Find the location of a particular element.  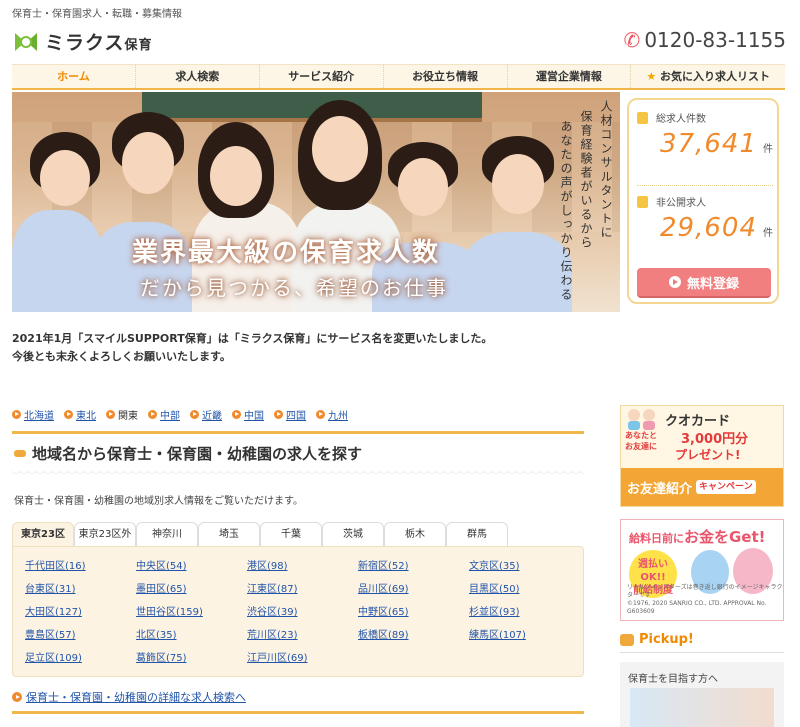

star-icon: ★ is located at coordinates (651, 76).